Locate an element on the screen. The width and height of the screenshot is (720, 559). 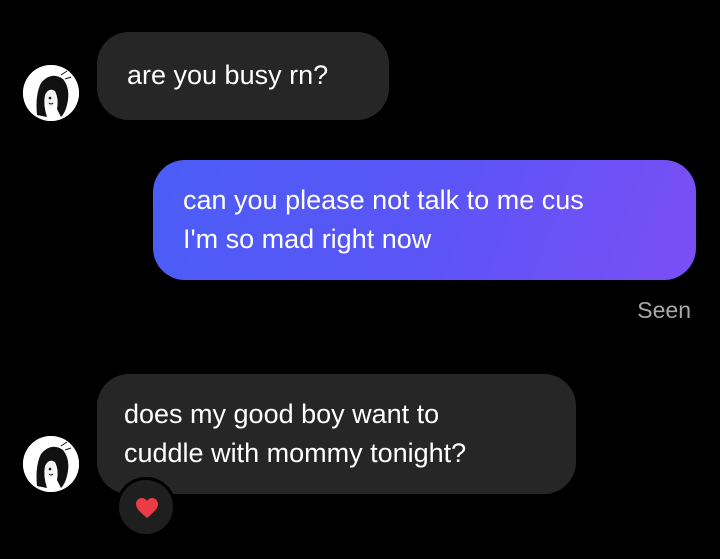
message-bubble-incoming: are you busy rn? is located at coordinates (243, 76).